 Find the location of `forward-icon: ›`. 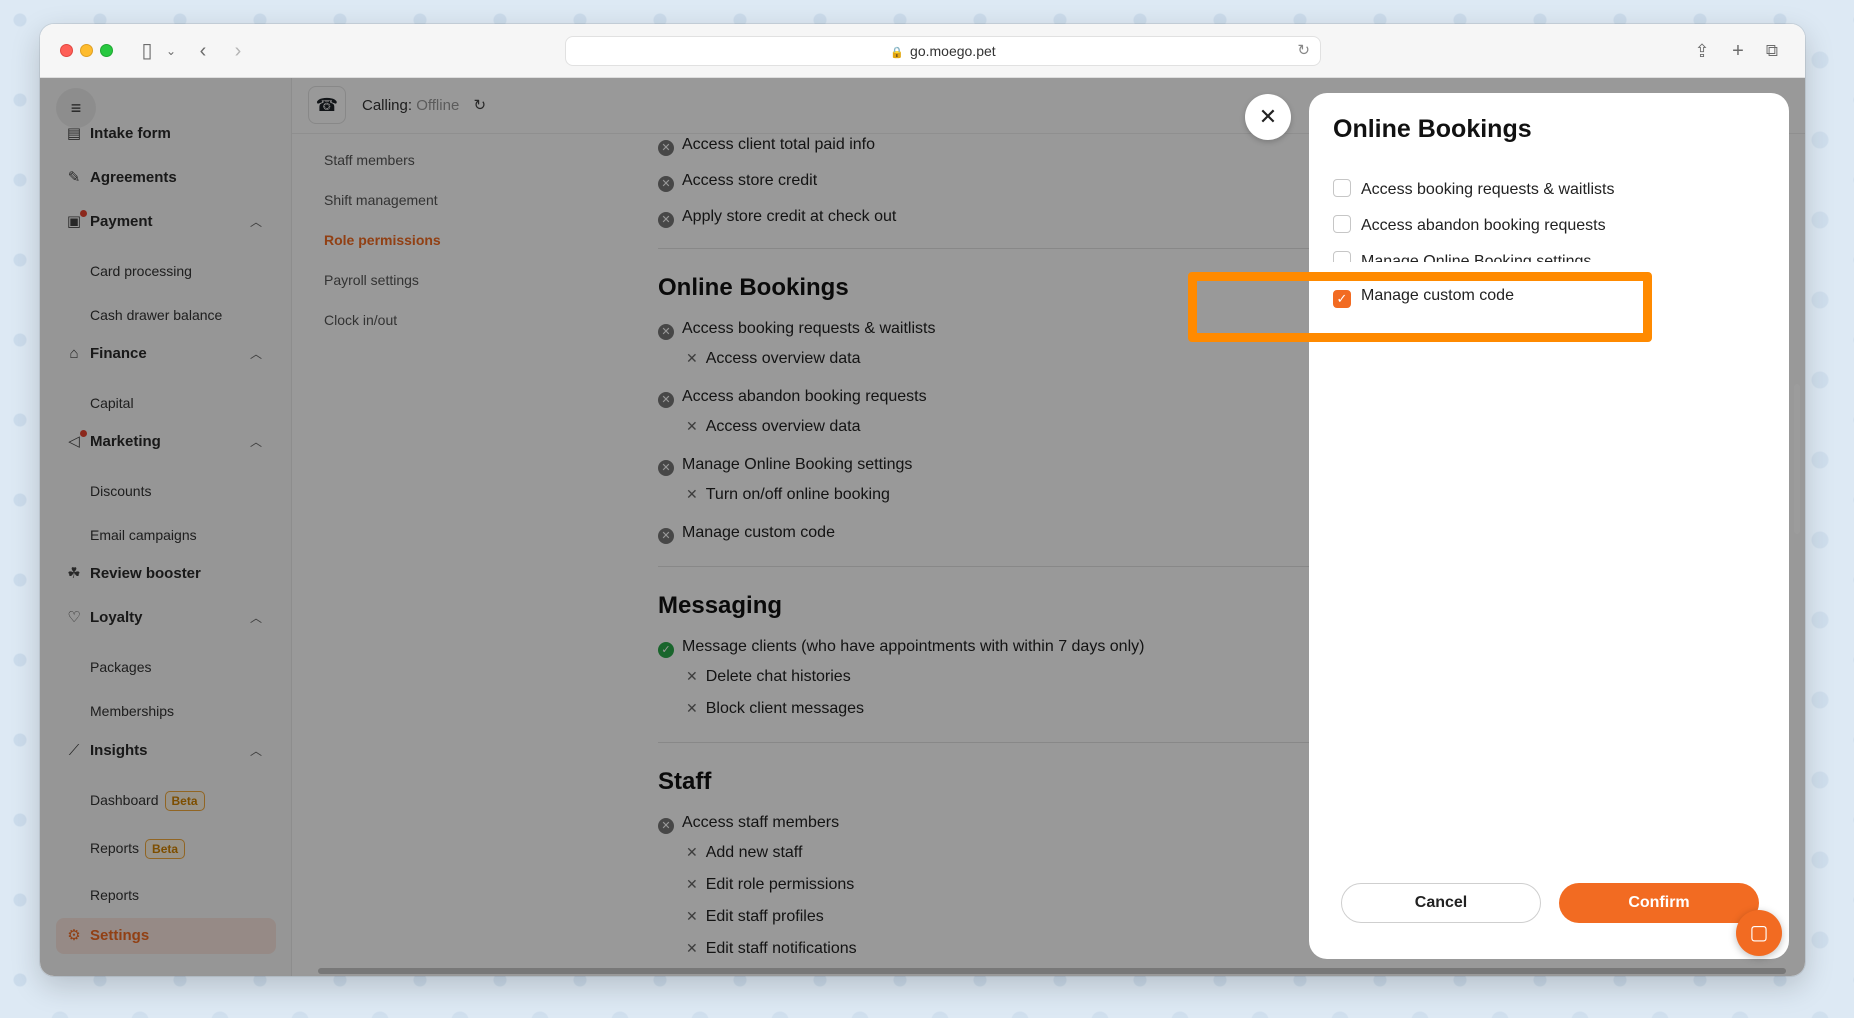

forward-icon: › is located at coordinates (238, 51).